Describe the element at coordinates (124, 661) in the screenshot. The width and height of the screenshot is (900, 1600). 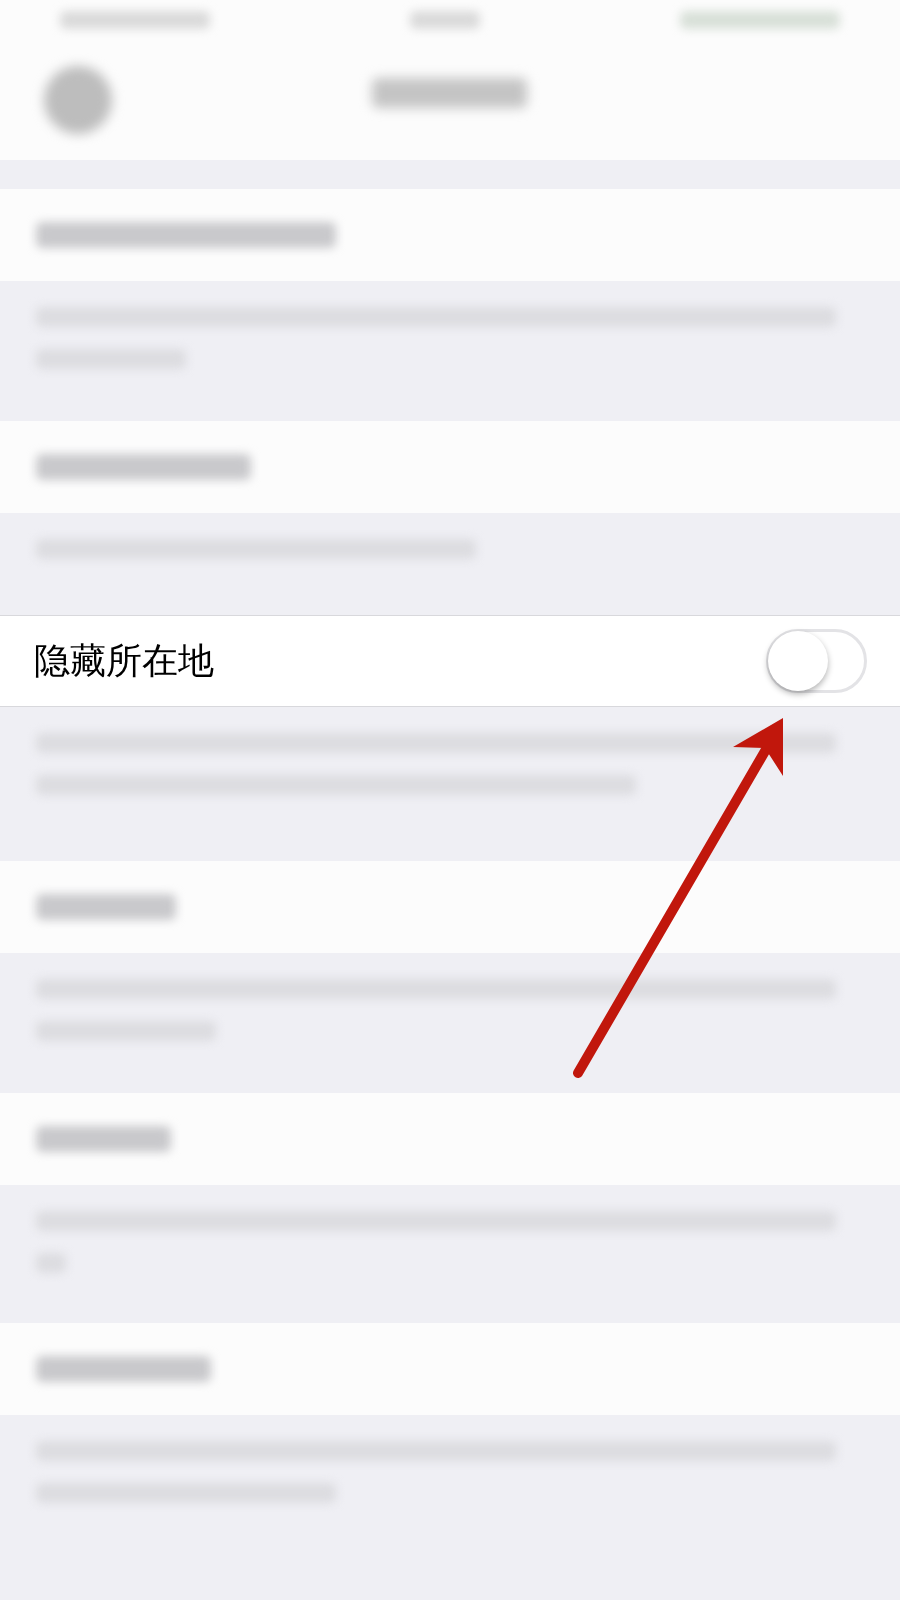
I see `setting-label: 隐藏所在地` at that location.